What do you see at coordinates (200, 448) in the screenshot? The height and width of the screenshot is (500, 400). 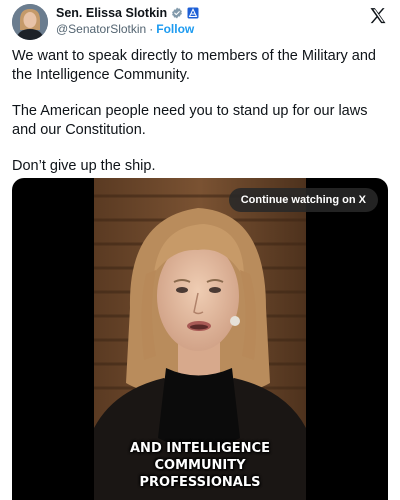 I see `caption-line: AND INTELLIGENCE` at bounding box center [200, 448].